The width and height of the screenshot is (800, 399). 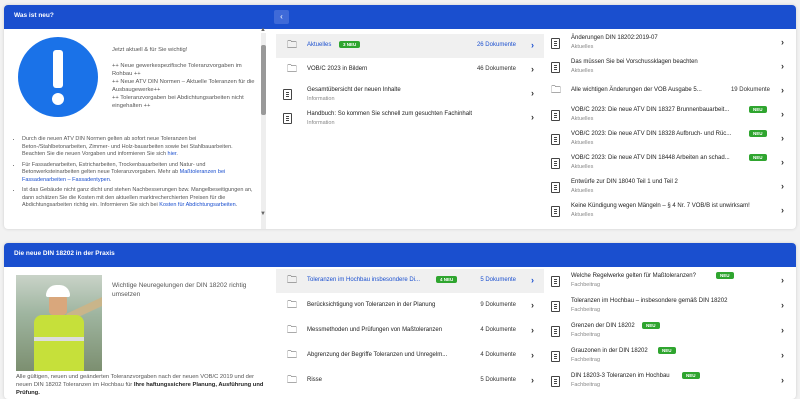 I want to click on list-item: 🗀 Risse 5 Dokumente ›, so click(x=410, y=381).